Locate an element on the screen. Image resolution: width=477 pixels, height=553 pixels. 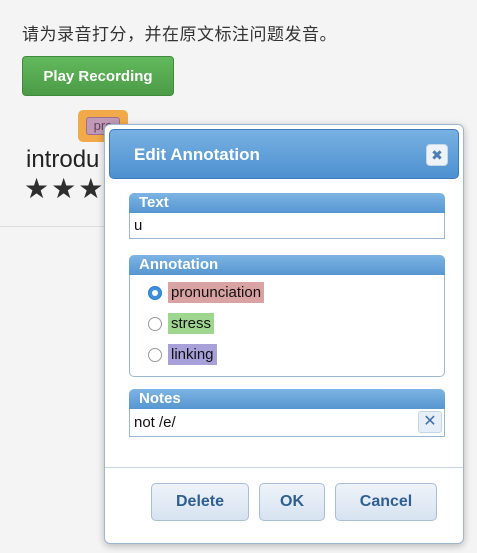
radio-selected-icon is located at coordinates (155, 292).